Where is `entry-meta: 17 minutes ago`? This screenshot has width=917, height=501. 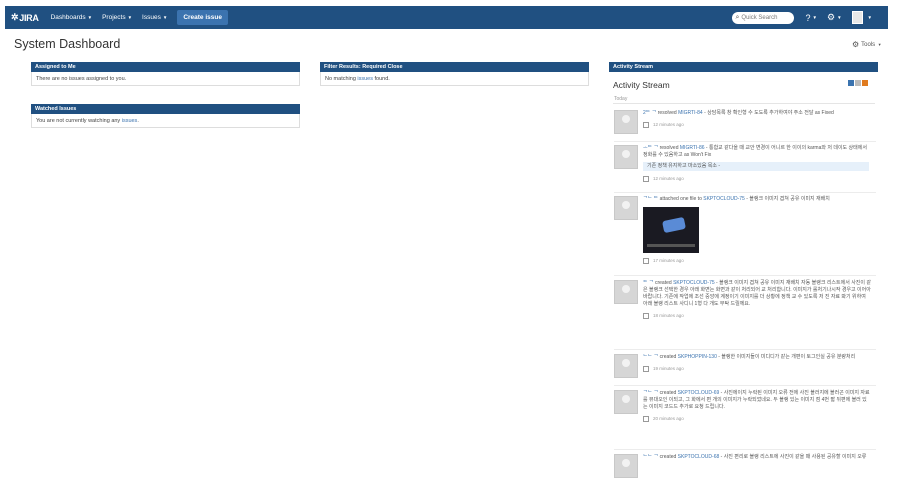
entry-meta: 17 minutes ago is located at coordinates (757, 260).